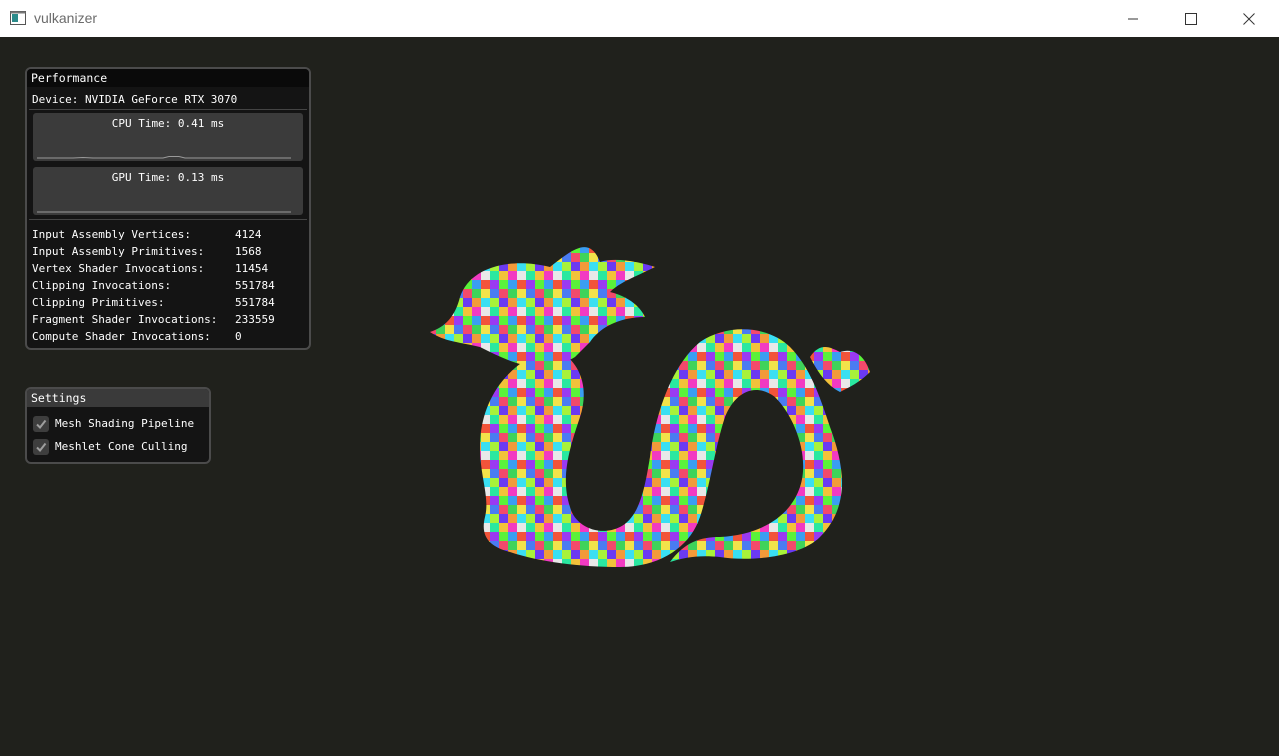 The width and height of the screenshot is (1279, 756). What do you see at coordinates (238, 336) in the screenshot?
I see `stat-value: 0` at bounding box center [238, 336].